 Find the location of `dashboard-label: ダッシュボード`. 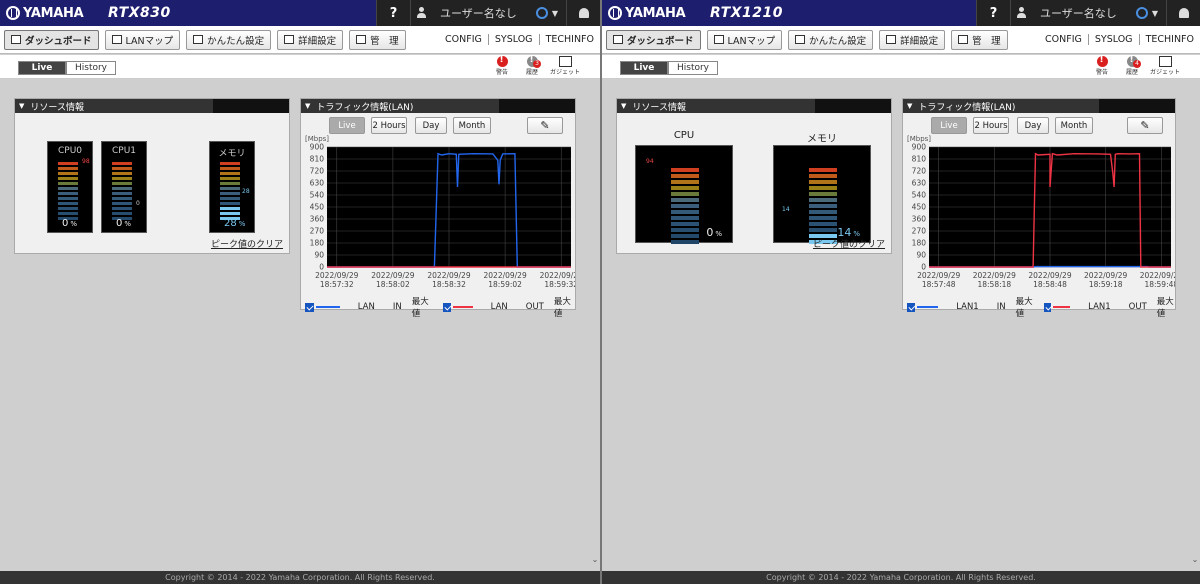

dashboard-label: ダッシュボード is located at coordinates (660, 41).